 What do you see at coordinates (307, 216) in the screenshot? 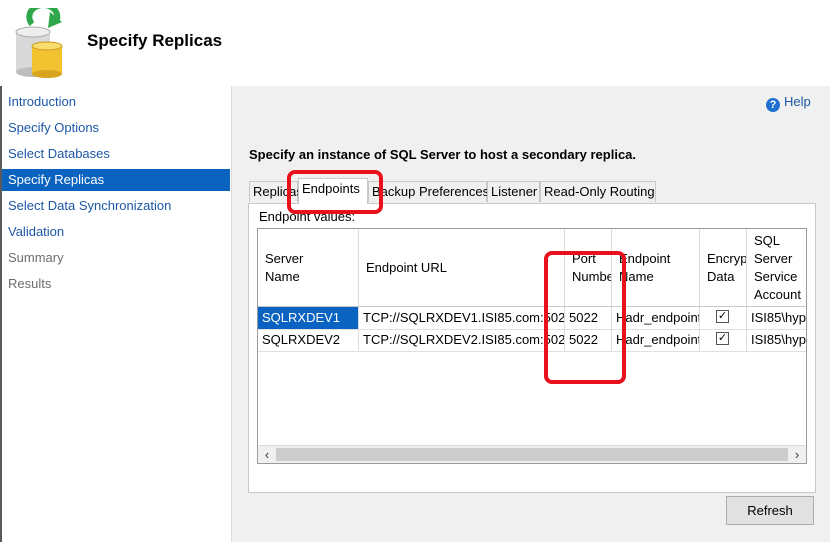
I see `endpoint-values-label: Endpoint values:` at bounding box center [307, 216].